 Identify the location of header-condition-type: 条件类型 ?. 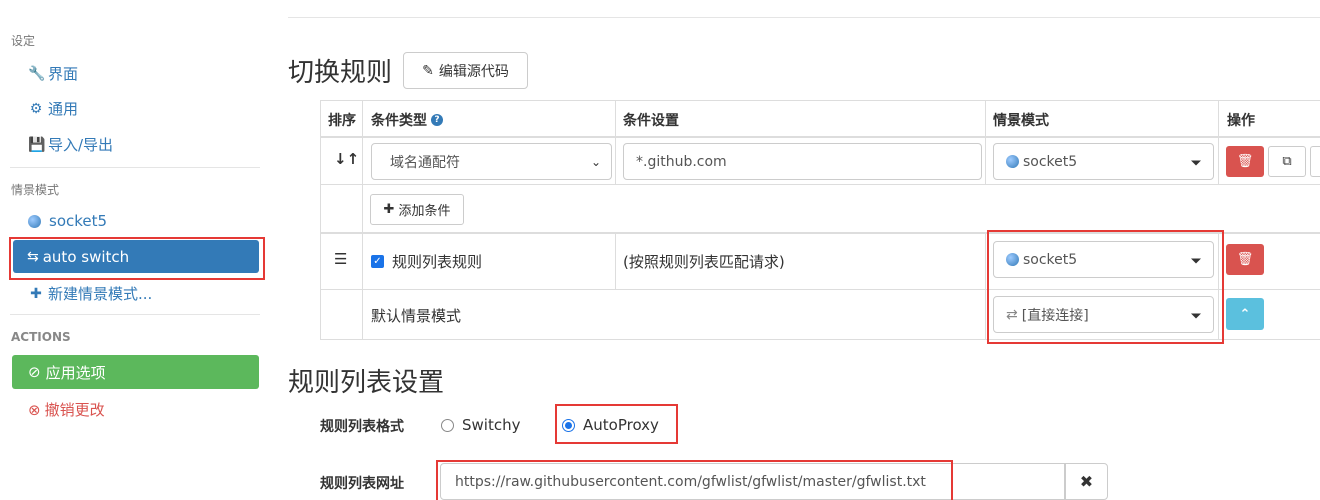
(407, 120).